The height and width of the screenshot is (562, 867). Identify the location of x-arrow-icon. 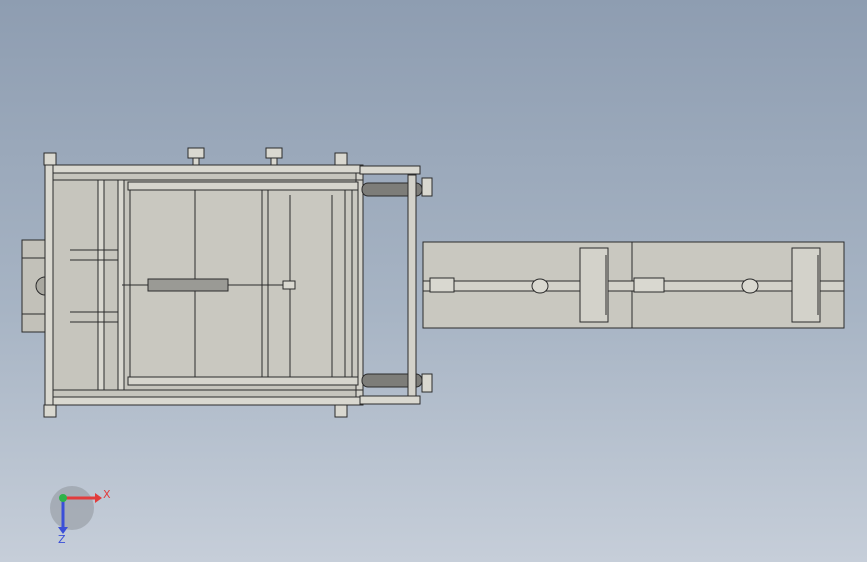
(98, 498).